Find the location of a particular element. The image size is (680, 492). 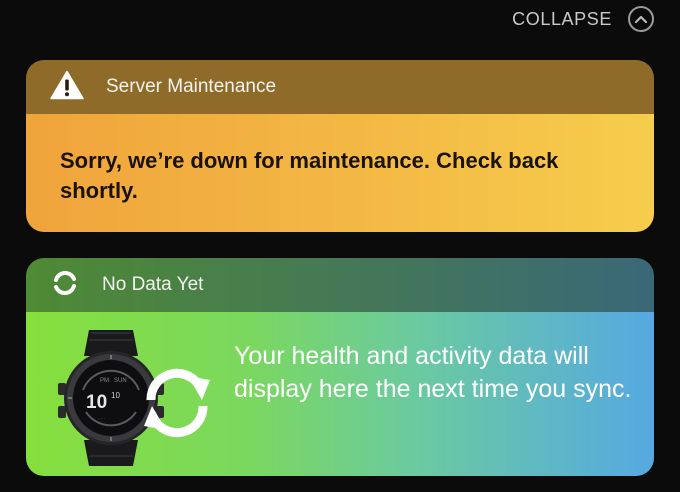

maintenance-card-header: Server Maintenance is located at coordinates (340, 87).